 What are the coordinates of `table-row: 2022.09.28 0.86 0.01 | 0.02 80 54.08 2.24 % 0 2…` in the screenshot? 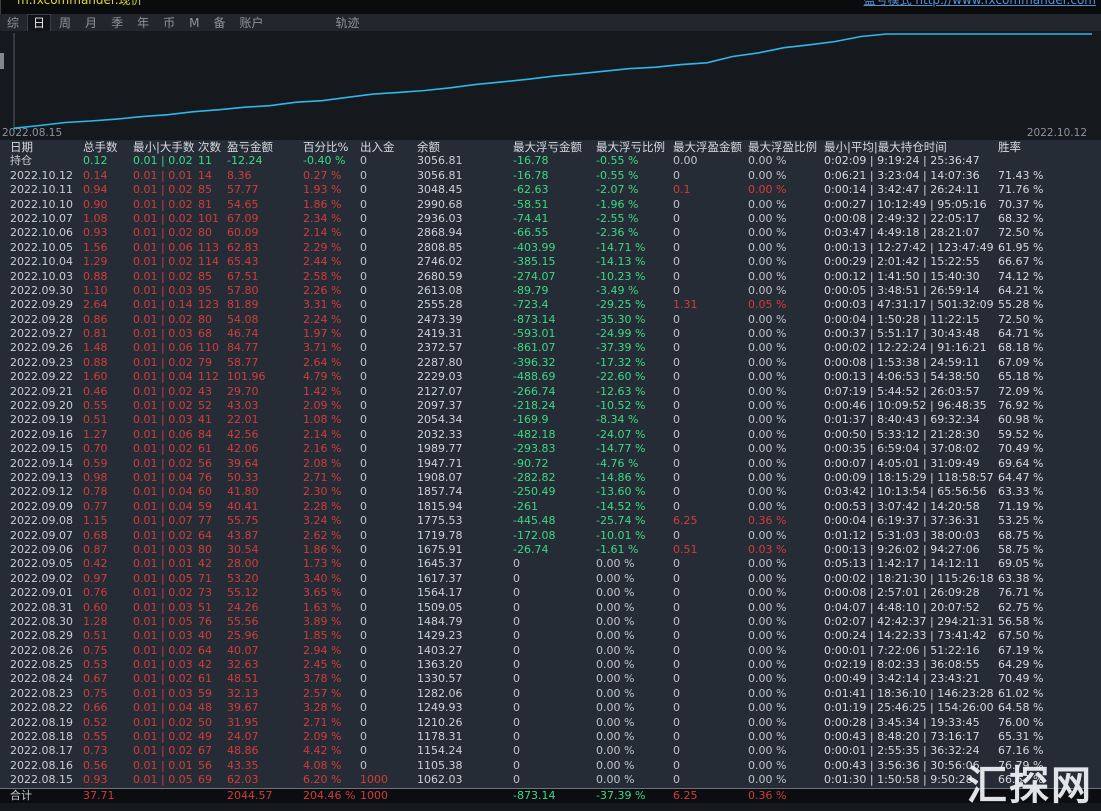 It's located at (550, 320).